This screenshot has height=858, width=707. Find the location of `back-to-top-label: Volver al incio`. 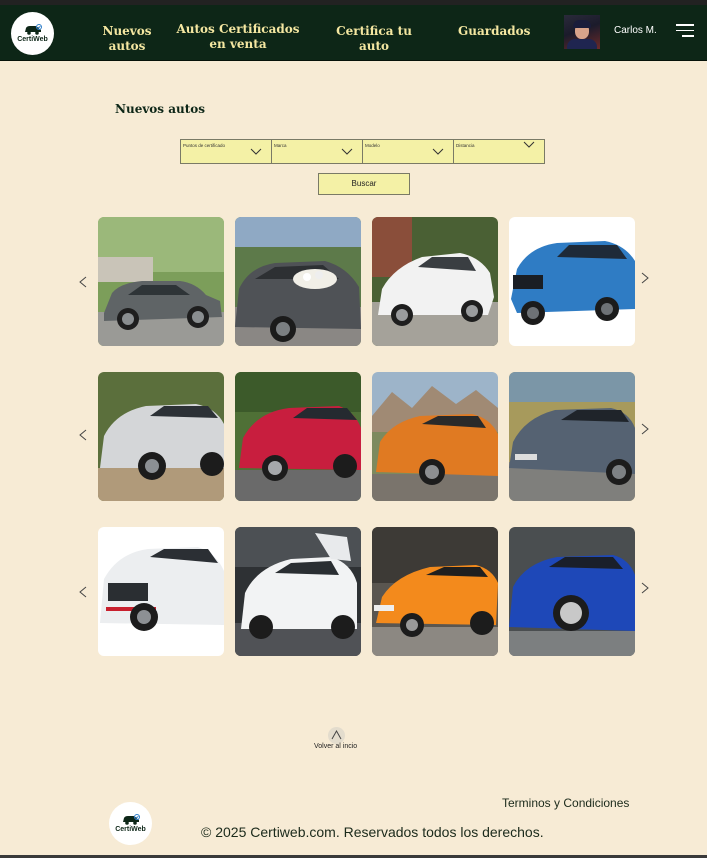

back-to-top-label: Volver al incio is located at coordinates (335, 746).